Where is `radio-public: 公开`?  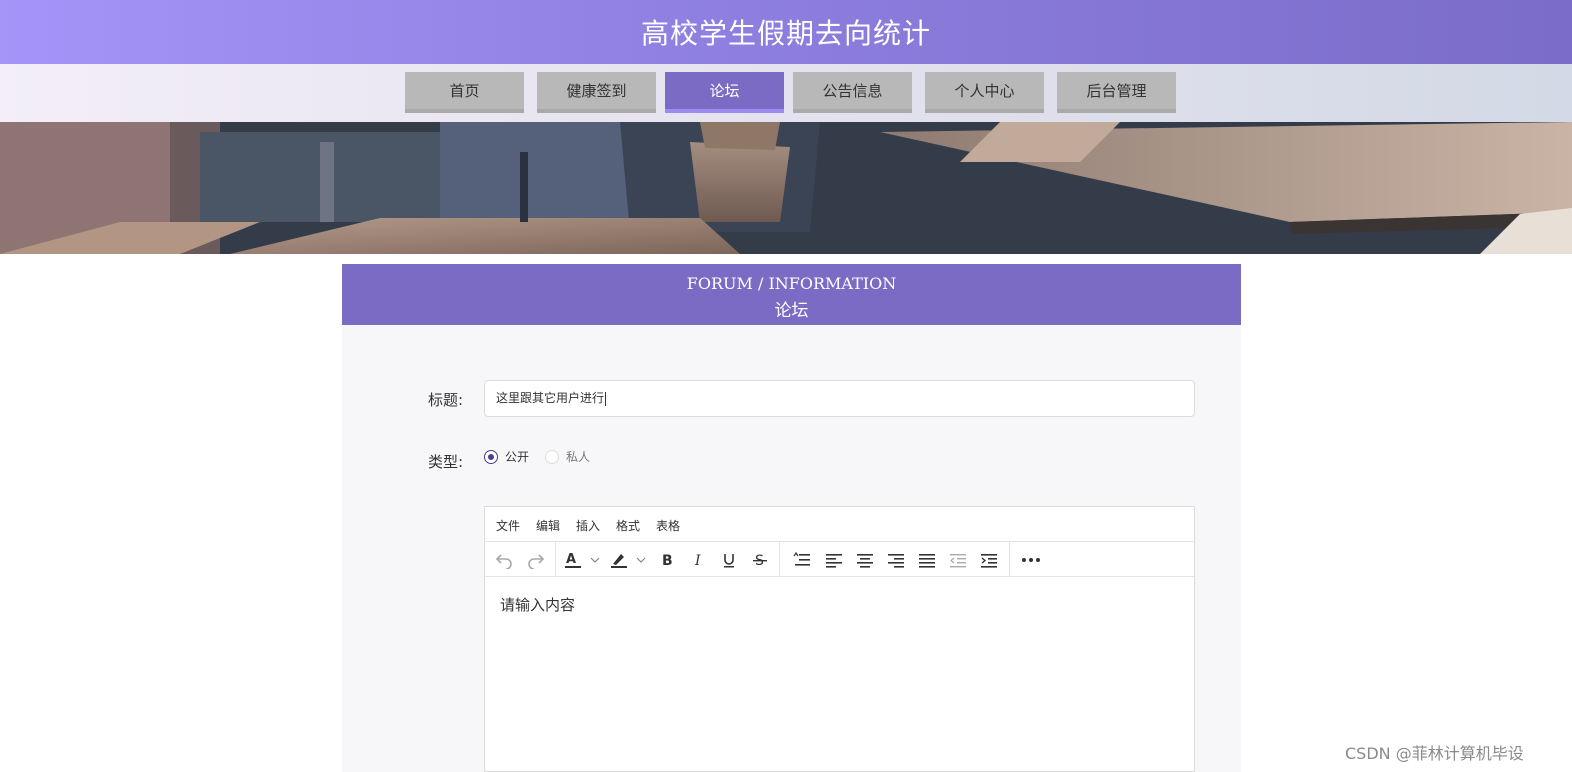
radio-public: 公开 is located at coordinates (506, 456).